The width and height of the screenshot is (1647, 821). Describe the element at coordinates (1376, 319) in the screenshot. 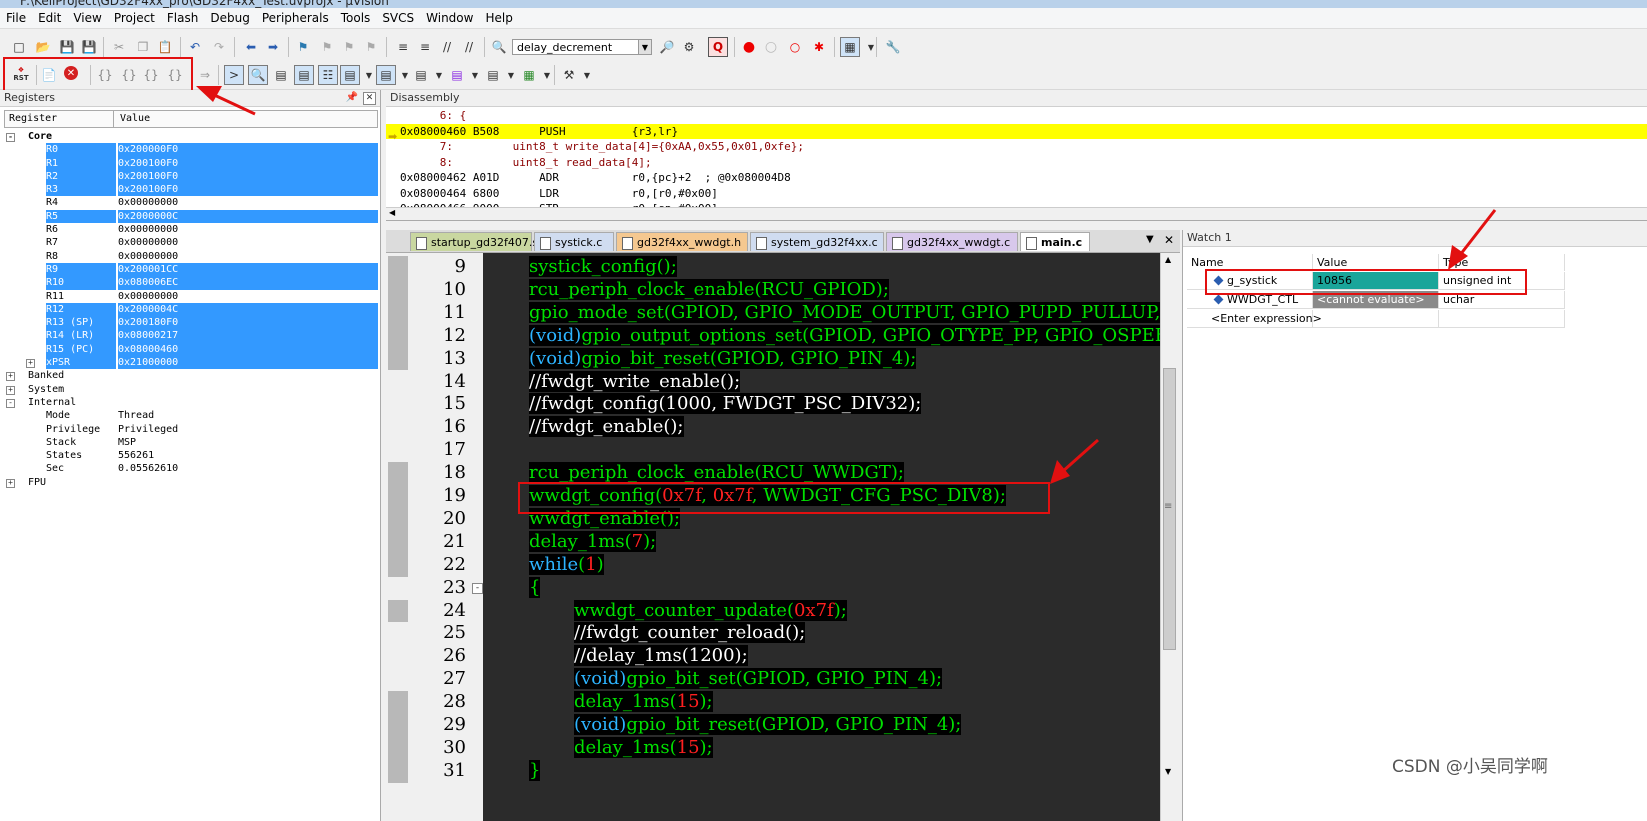

I see `watch-value` at that location.